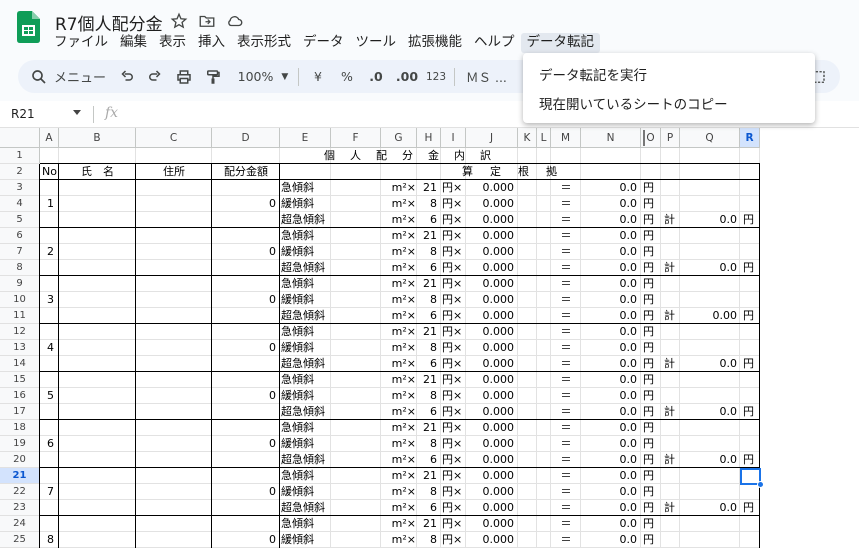  Describe the element at coordinates (356, 138) in the screenshot. I see `column-header-F: F` at that location.